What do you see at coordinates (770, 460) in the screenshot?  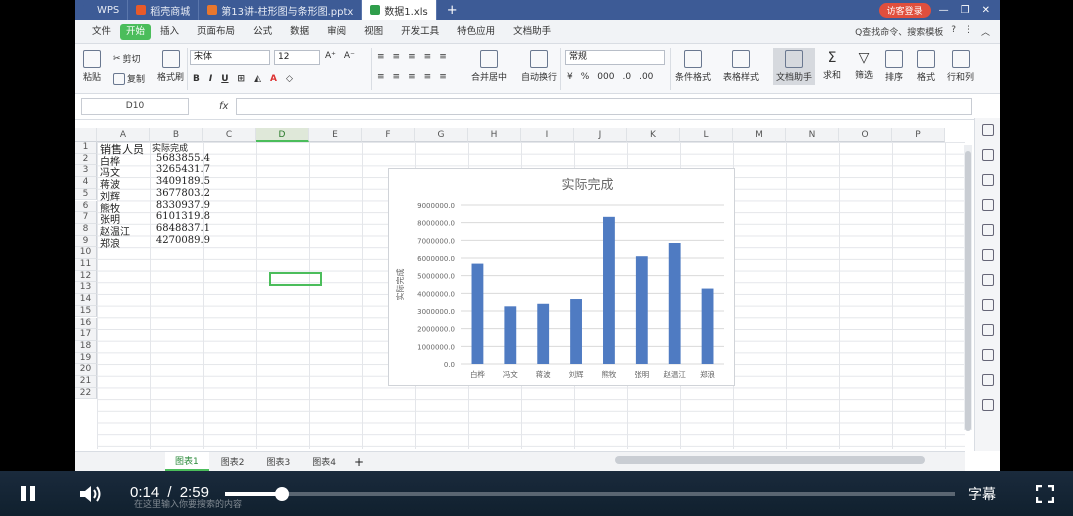 I see `horizontal-scrollbar` at bounding box center [770, 460].